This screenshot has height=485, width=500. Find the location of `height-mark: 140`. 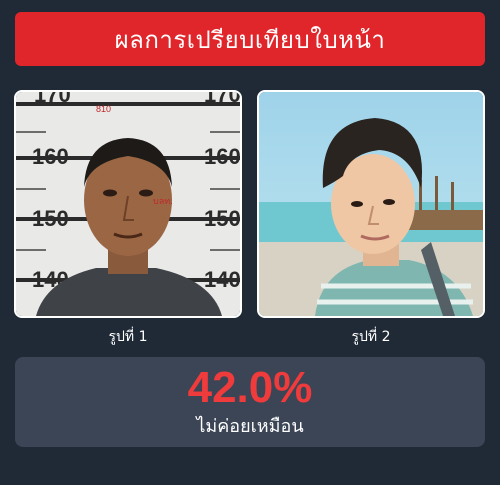

height-mark: 140 is located at coordinates (222, 279).